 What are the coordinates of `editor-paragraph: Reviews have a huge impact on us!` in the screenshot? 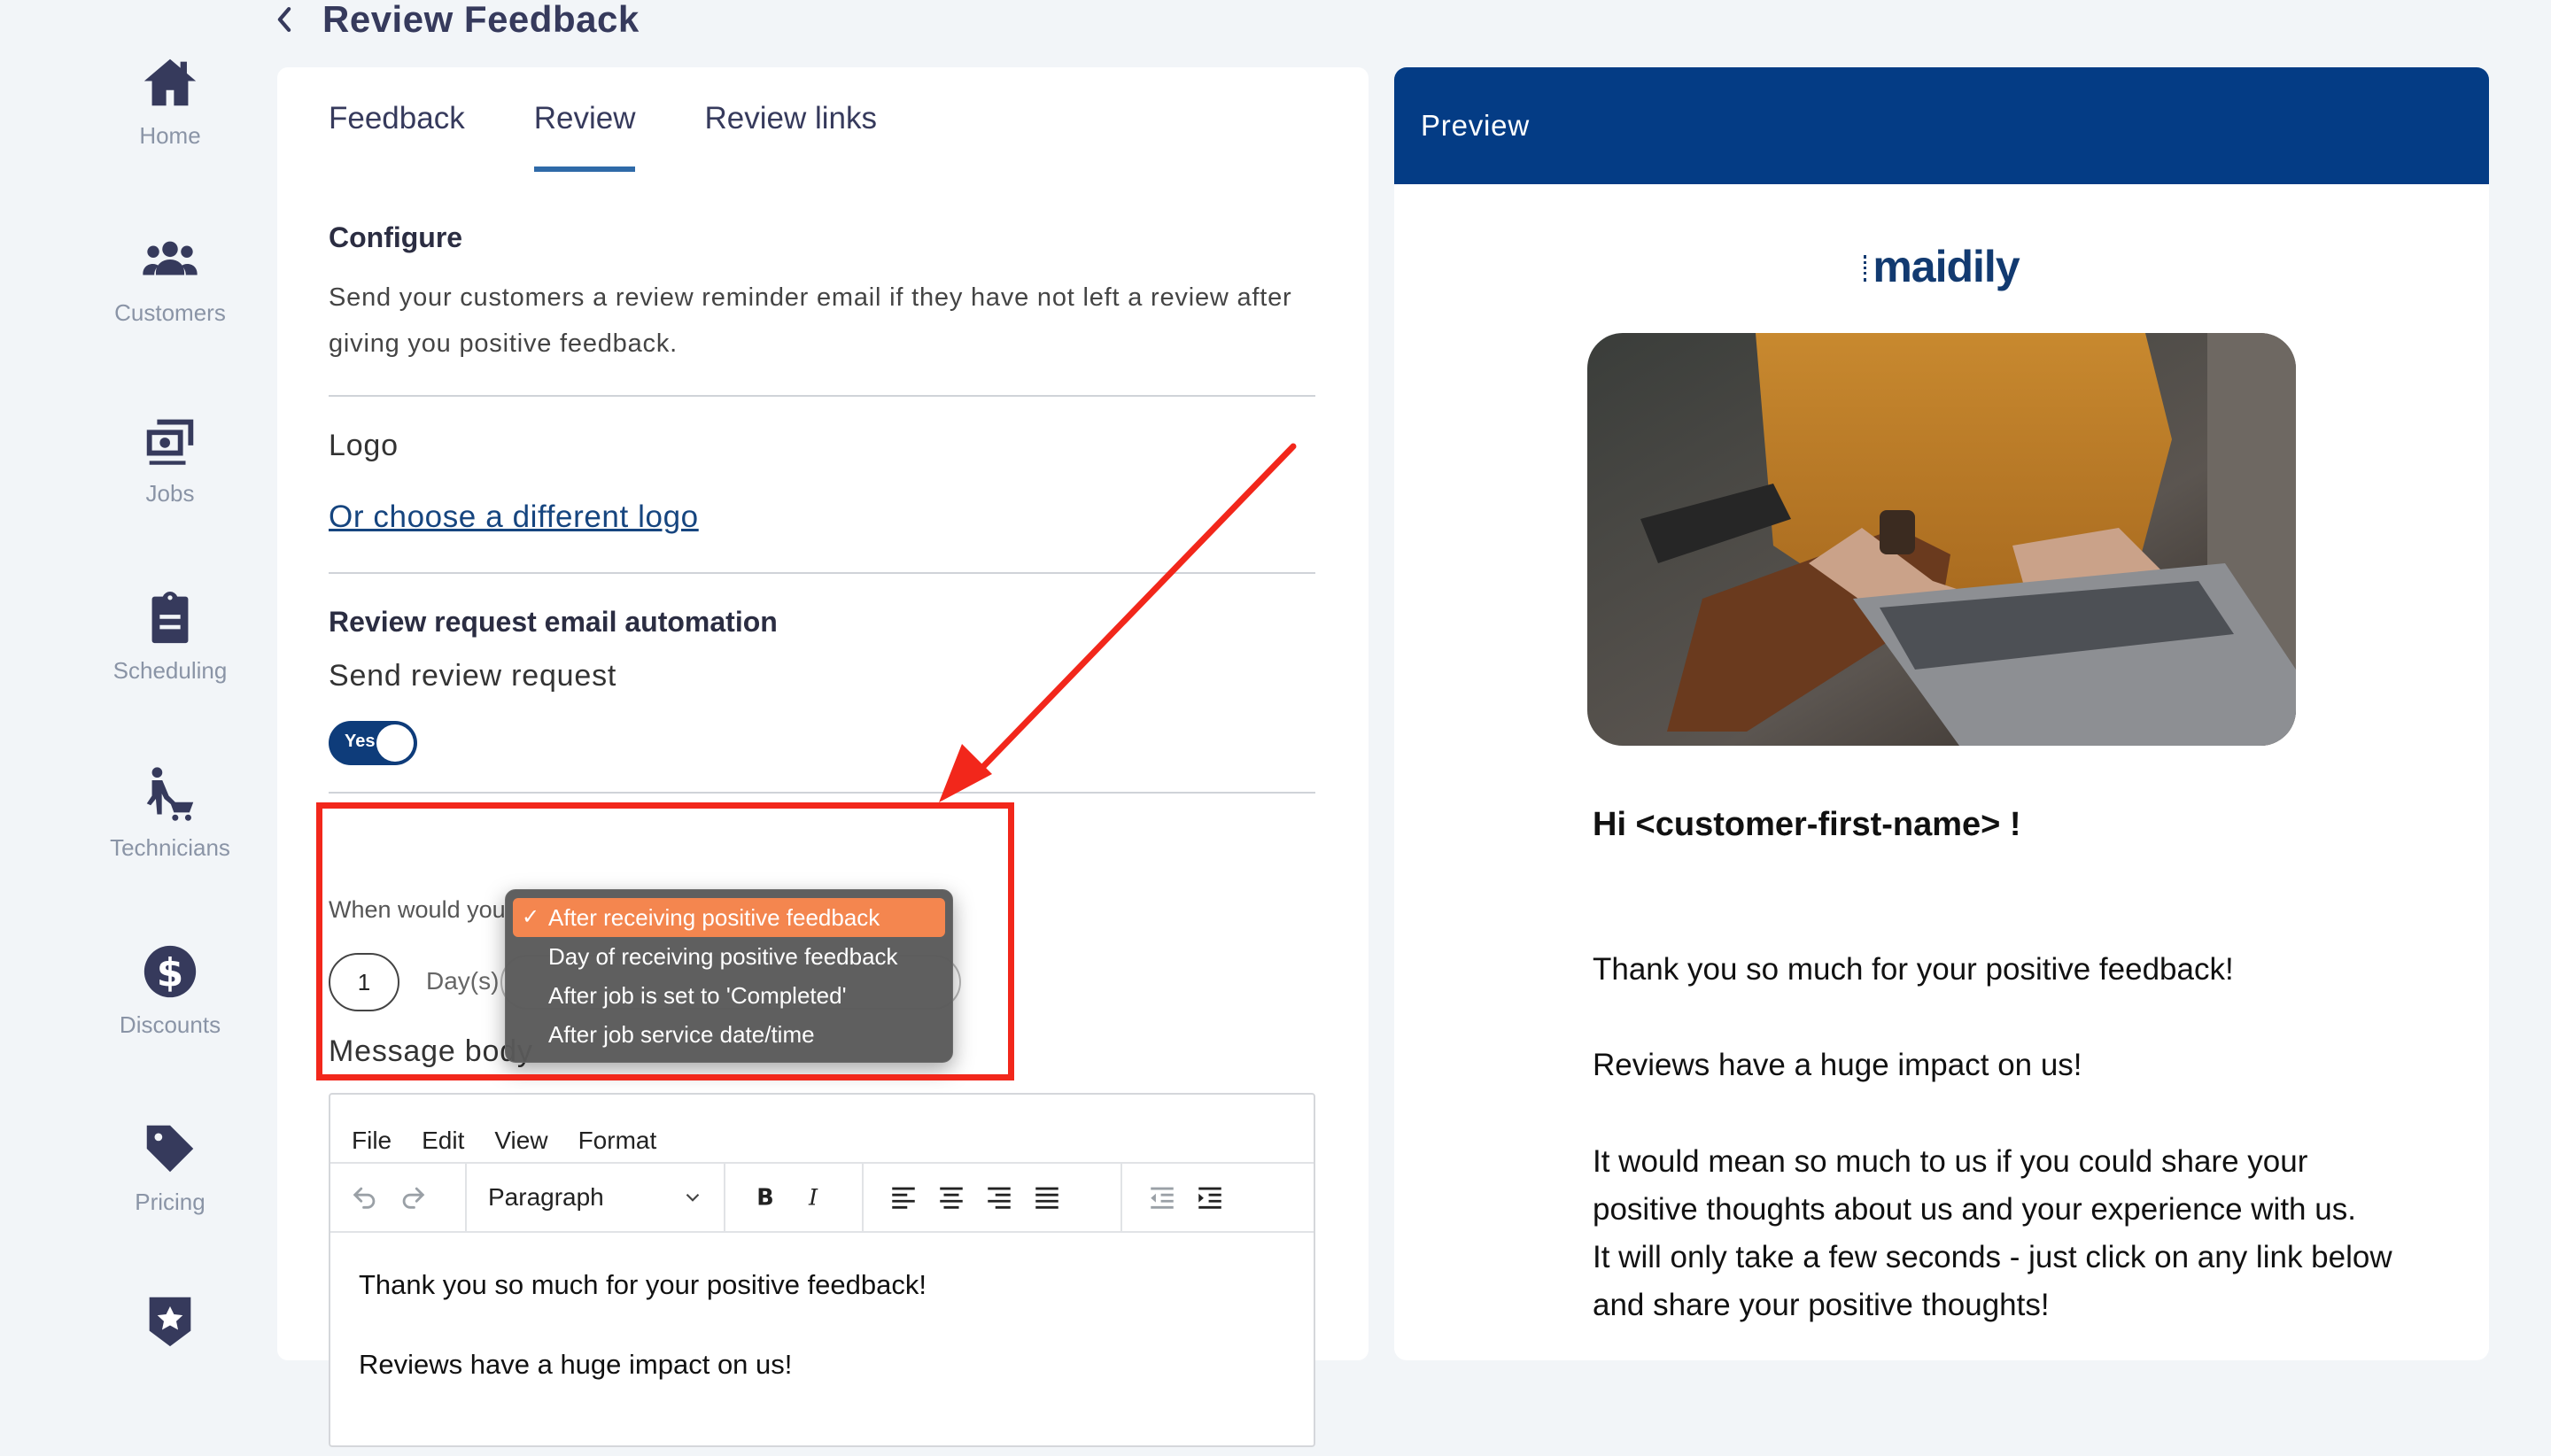 It's located at (576, 1364).